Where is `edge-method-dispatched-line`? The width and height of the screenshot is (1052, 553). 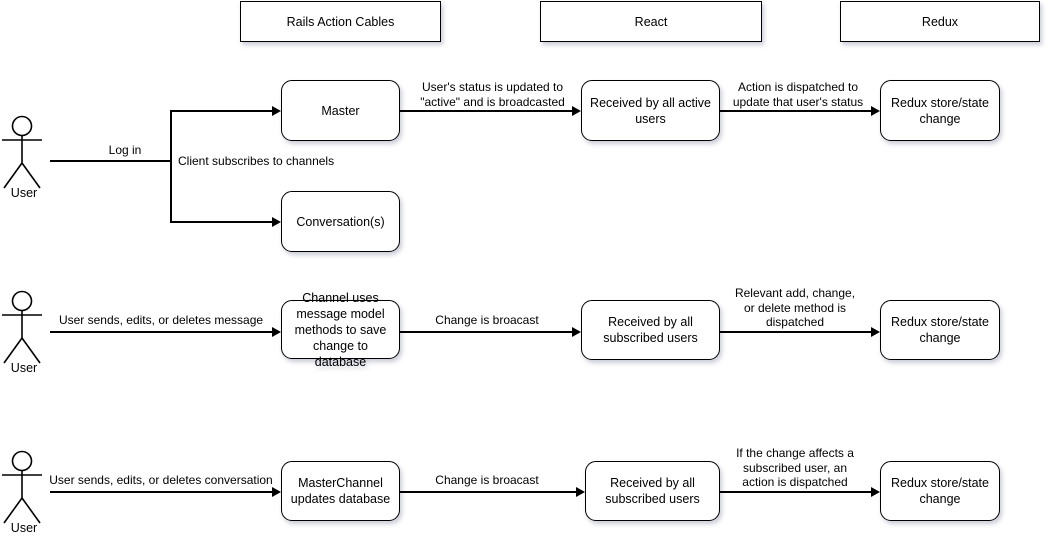 edge-method-dispatched-line is located at coordinates (796, 332).